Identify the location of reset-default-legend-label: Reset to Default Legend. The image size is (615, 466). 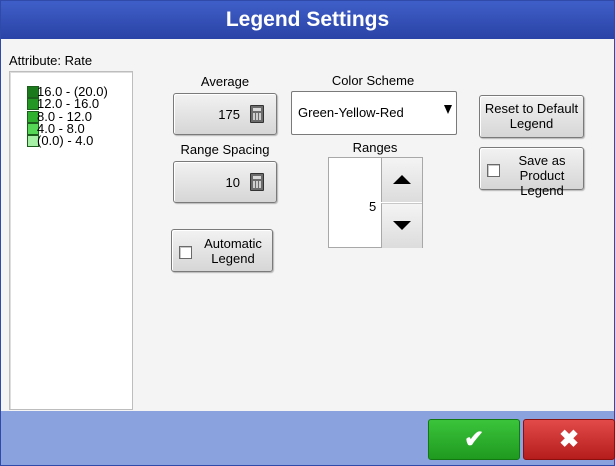
(531, 116).